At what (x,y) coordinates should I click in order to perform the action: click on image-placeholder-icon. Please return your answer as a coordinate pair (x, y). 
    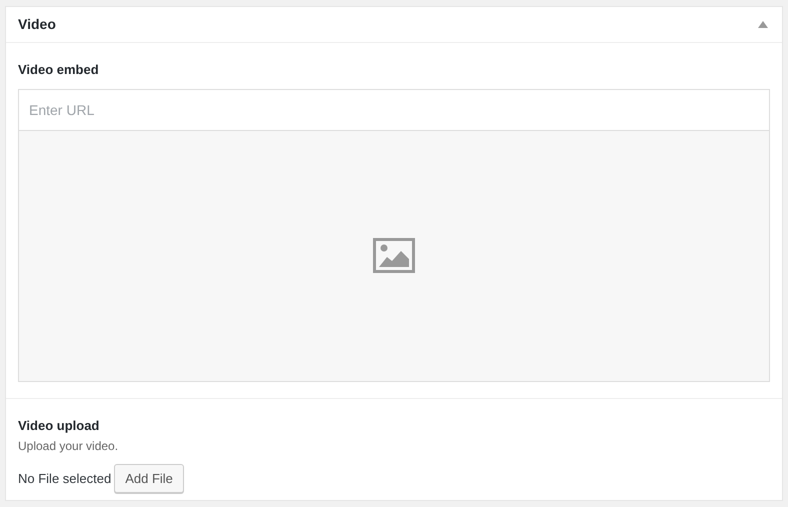
    Looking at the image, I should click on (394, 255).